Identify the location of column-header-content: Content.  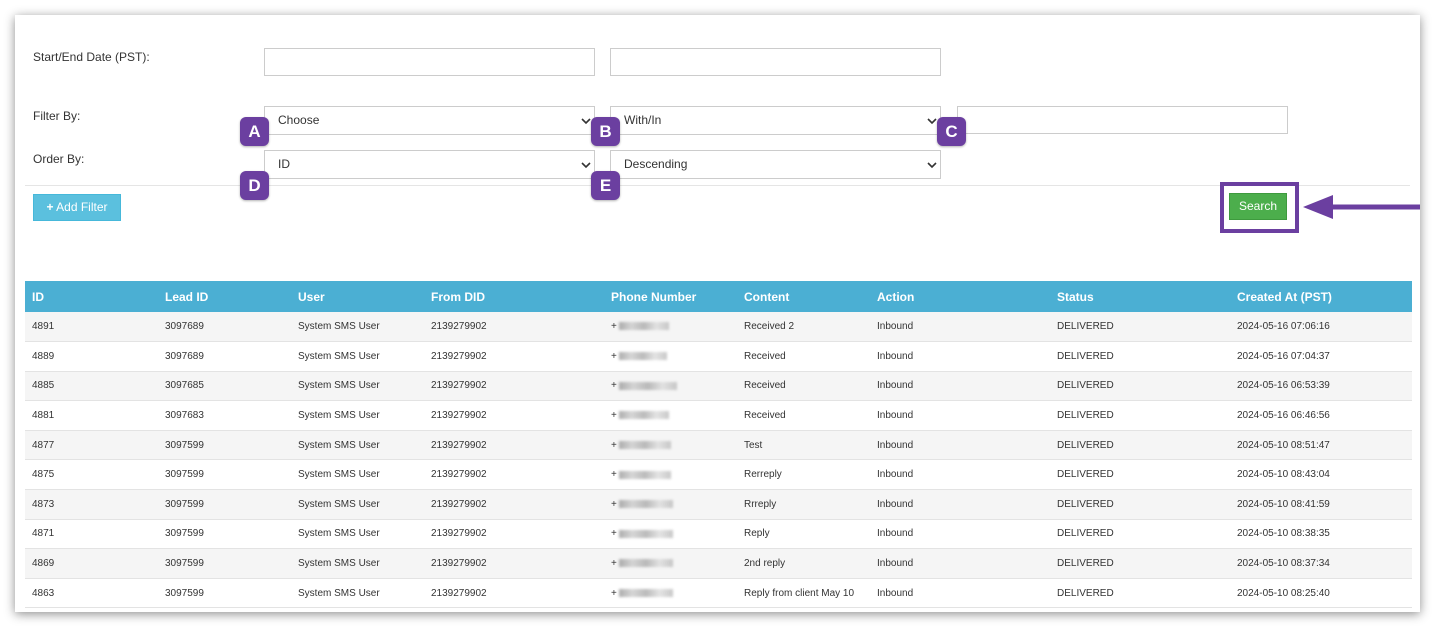
(803, 296).